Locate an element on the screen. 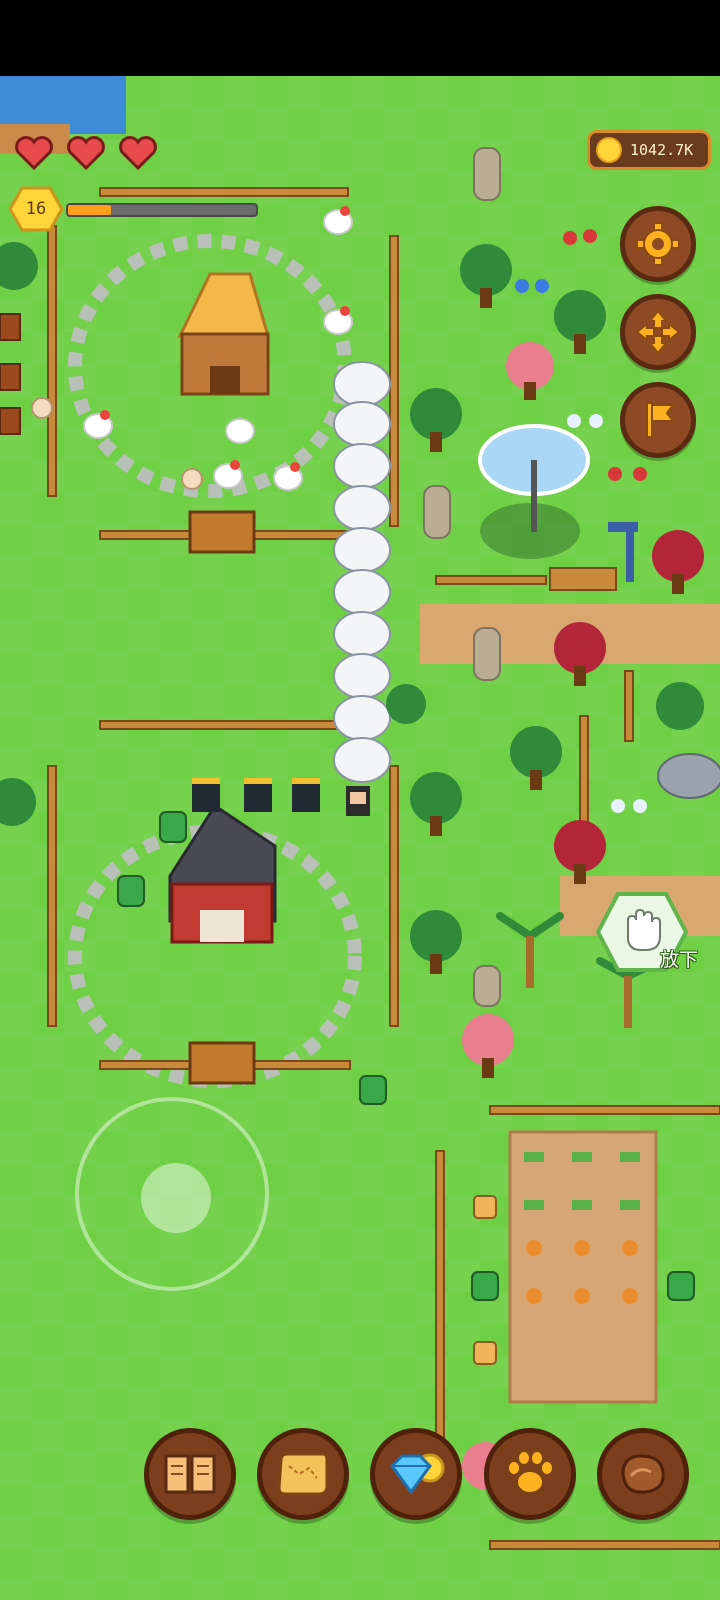 This screenshot has width=720, height=1600. pets-button is located at coordinates (530, 1474).